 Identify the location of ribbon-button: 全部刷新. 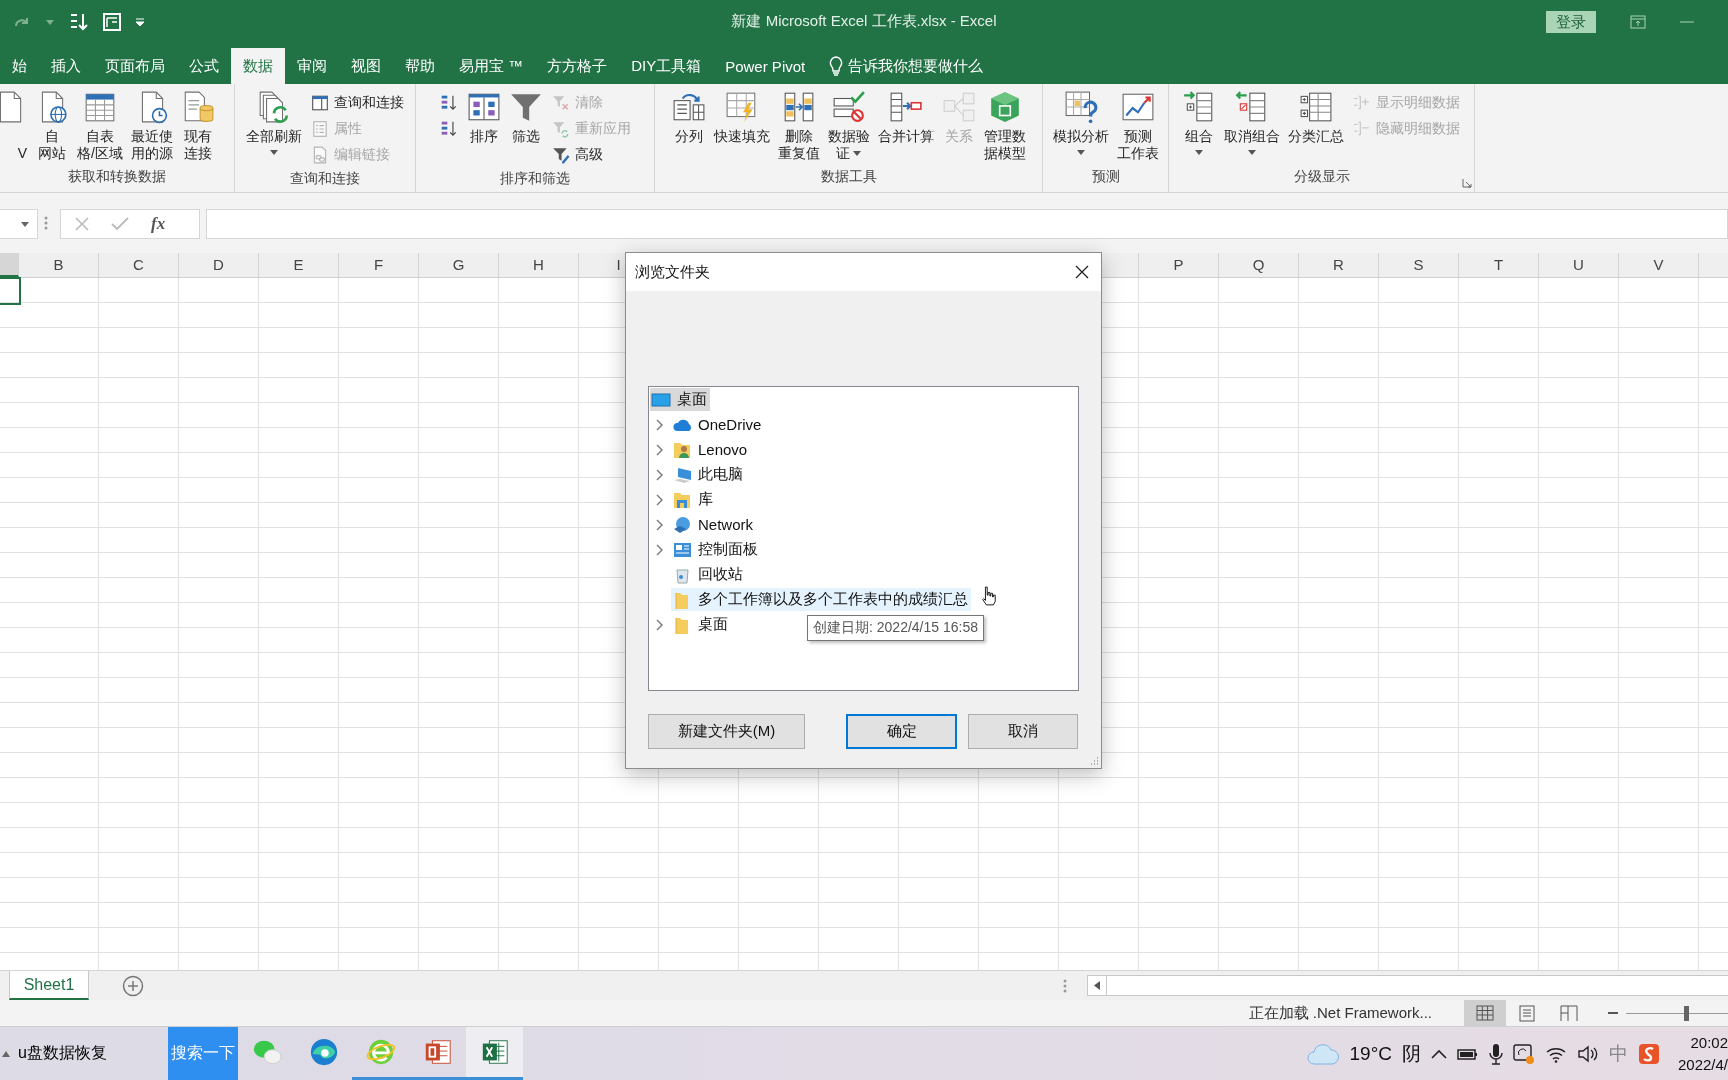
(273, 124).